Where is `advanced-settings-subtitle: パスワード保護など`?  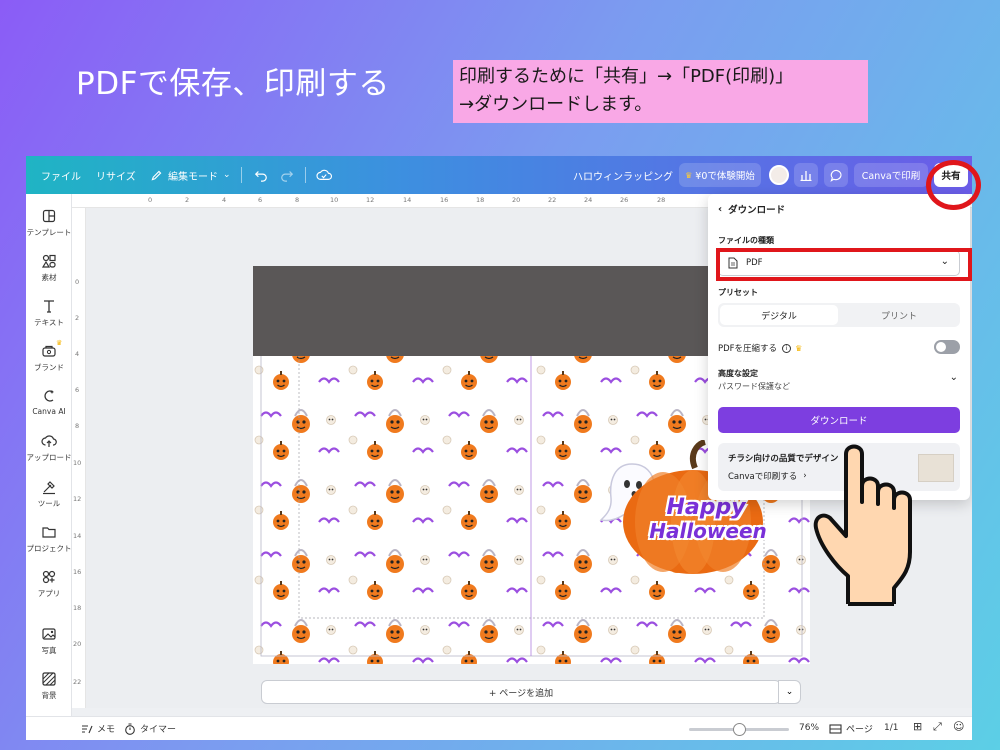
advanced-settings-subtitle: パスワード保護など is located at coordinates (754, 386).